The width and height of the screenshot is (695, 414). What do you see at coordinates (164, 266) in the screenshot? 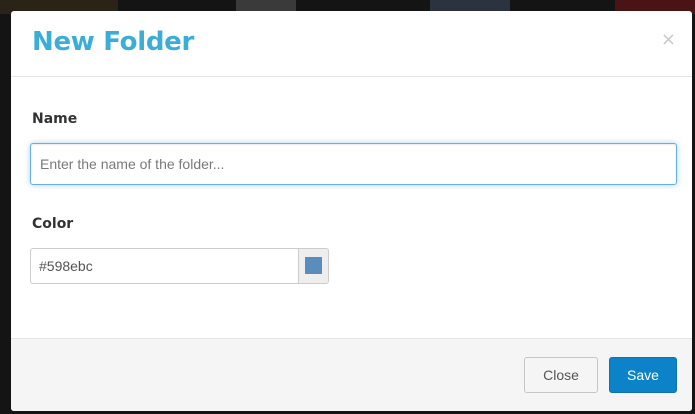
I see `color-input` at bounding box center [164, 266].